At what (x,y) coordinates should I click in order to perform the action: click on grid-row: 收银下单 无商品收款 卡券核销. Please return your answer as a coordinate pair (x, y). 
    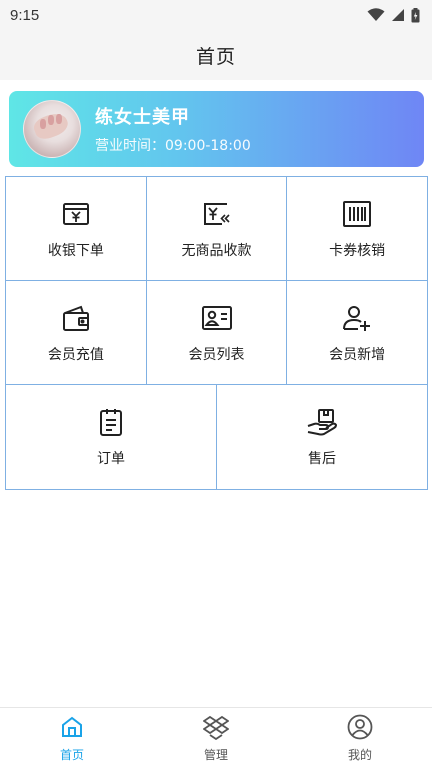
    Looking at the image, I should click on (216, 229).